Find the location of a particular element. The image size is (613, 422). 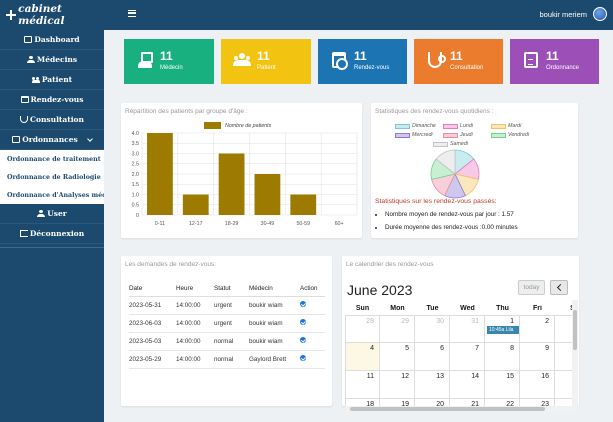

calendar-day-cell: 9 is located at coordinates (537, 357).